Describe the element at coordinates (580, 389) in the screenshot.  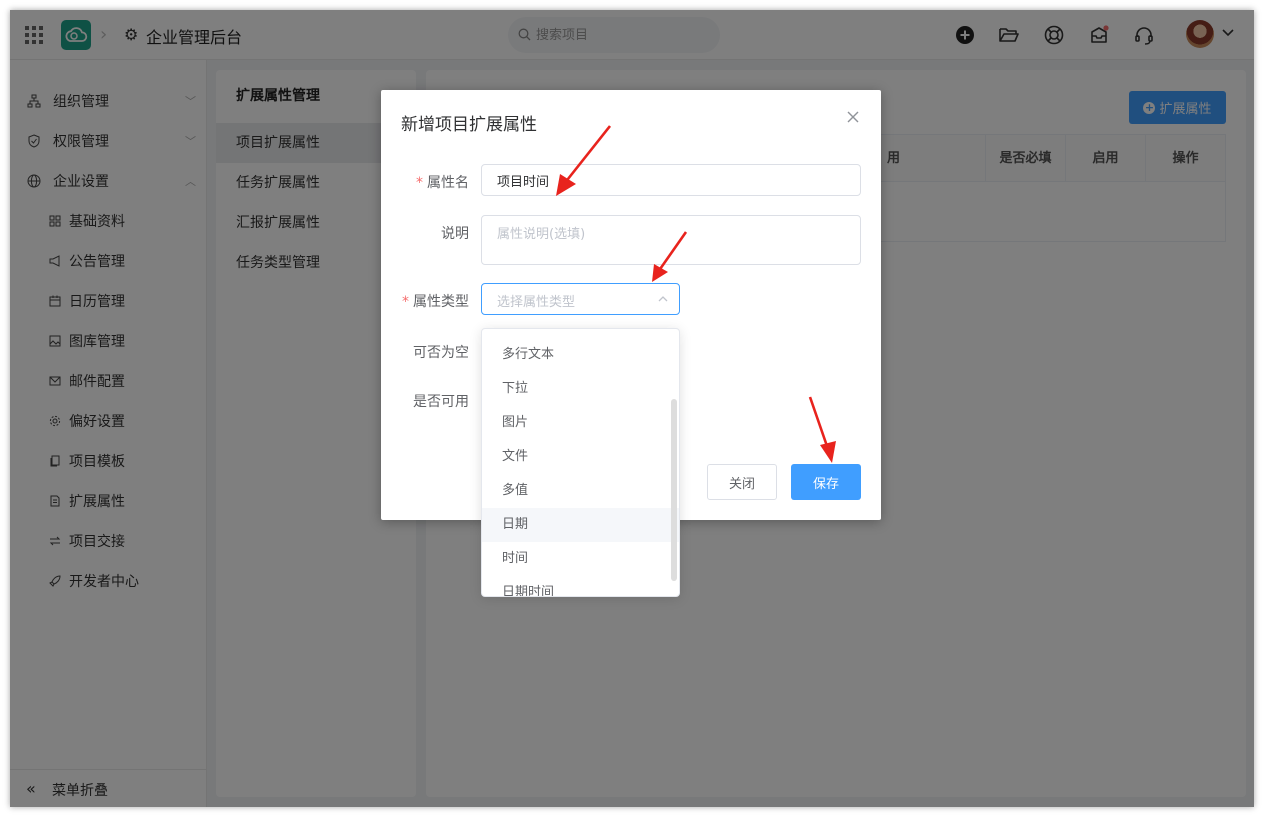
I see `dropdown-option-select: 下拉` at that location.